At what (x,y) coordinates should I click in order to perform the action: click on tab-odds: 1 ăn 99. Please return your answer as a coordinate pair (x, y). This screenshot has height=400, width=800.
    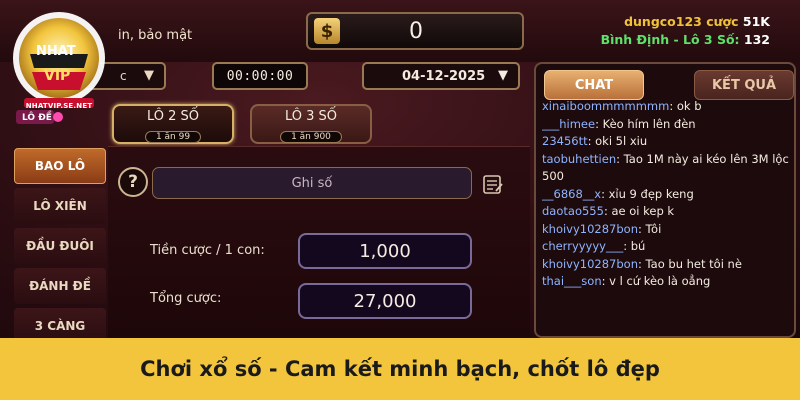
    Looking at the image, I should click on (173, 137).